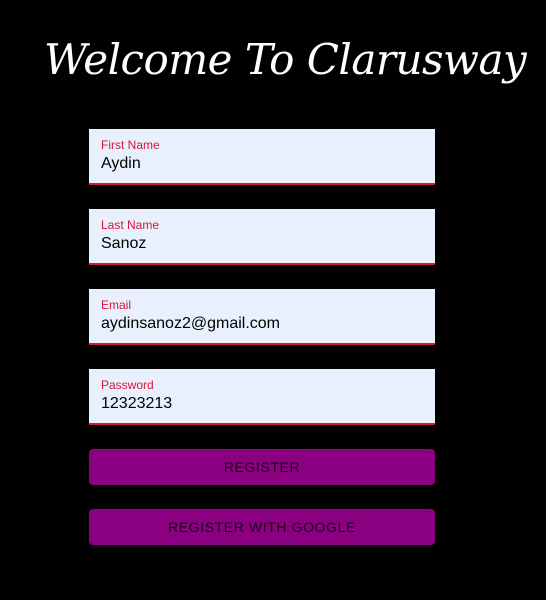  What do you see at coordinates (130, 145) in the screenshot?
I see `first-name-label: First Name` at bounding box center [130, 145].